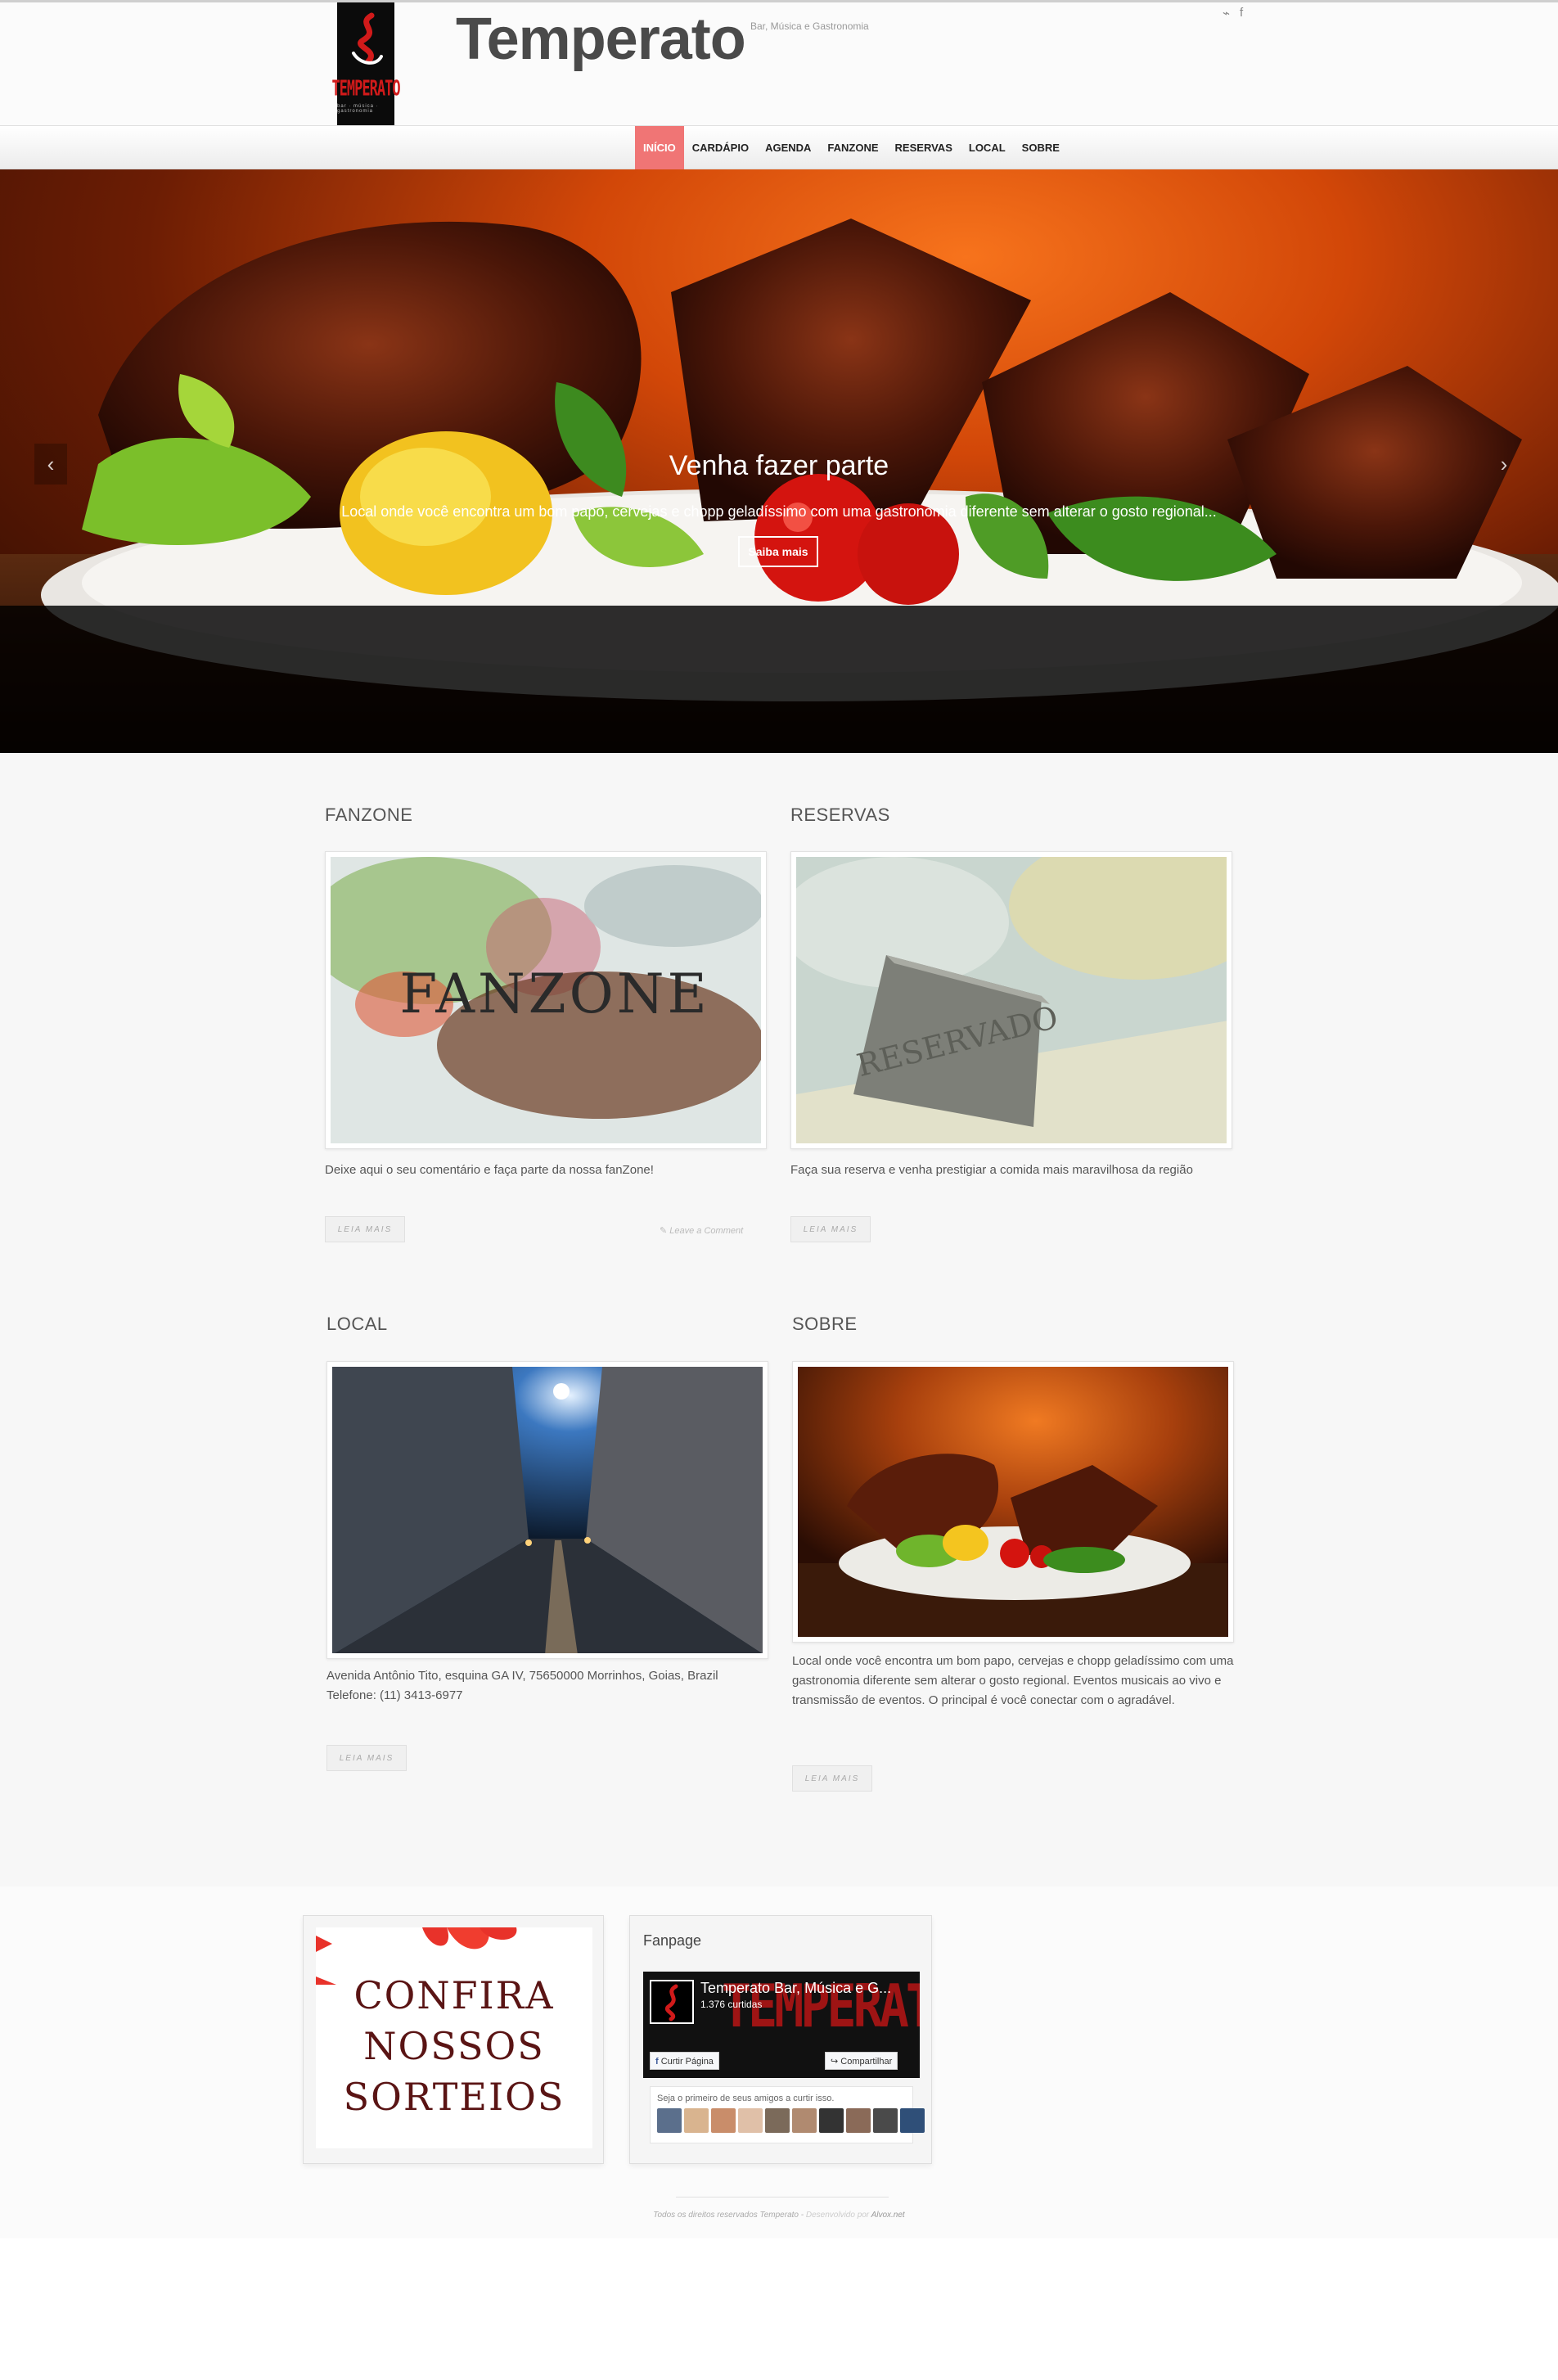 The image size is (1558, 2380). Describe the element at coordinates (791, 2120) in the screenshot. I see `fanpage-friend-avatars` at that location.